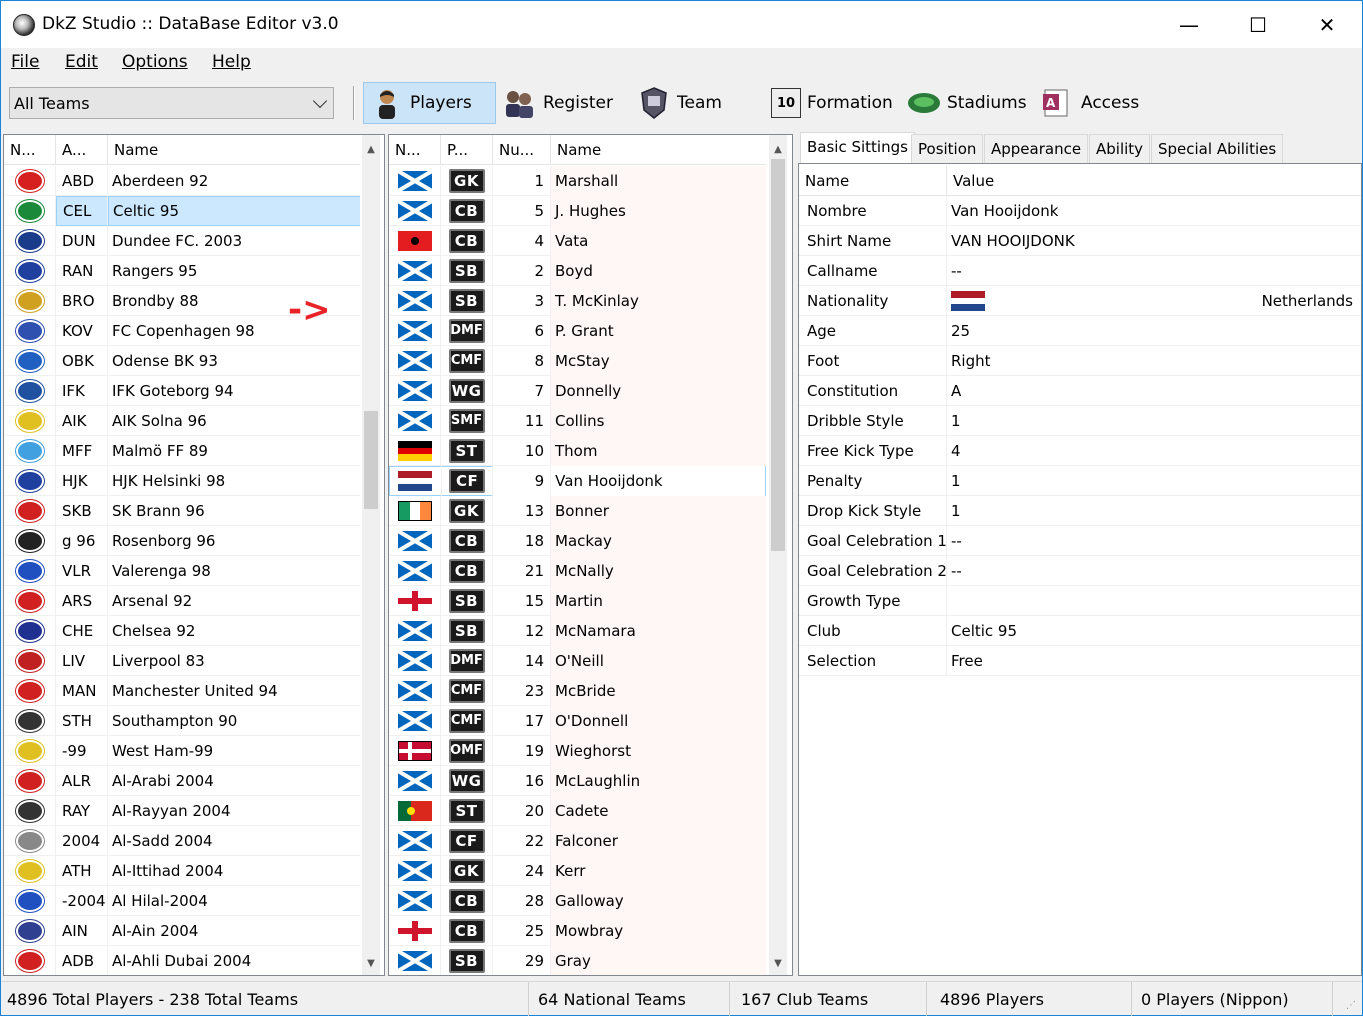 The image size is (1363, 1016). I want to click on property-row: Callname --, so click(1080, 270).